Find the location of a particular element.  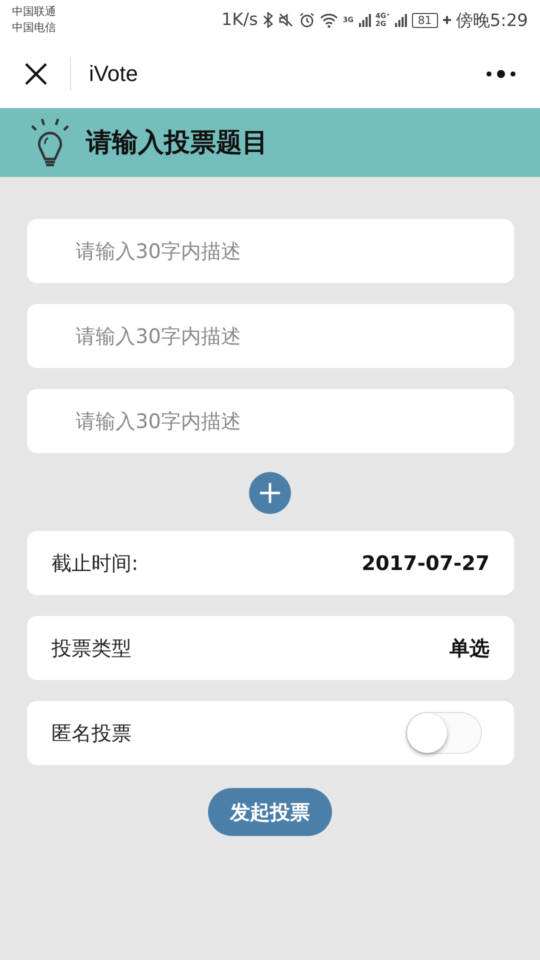

setting-label: 截止时间: is located at coordinates (95, 563).